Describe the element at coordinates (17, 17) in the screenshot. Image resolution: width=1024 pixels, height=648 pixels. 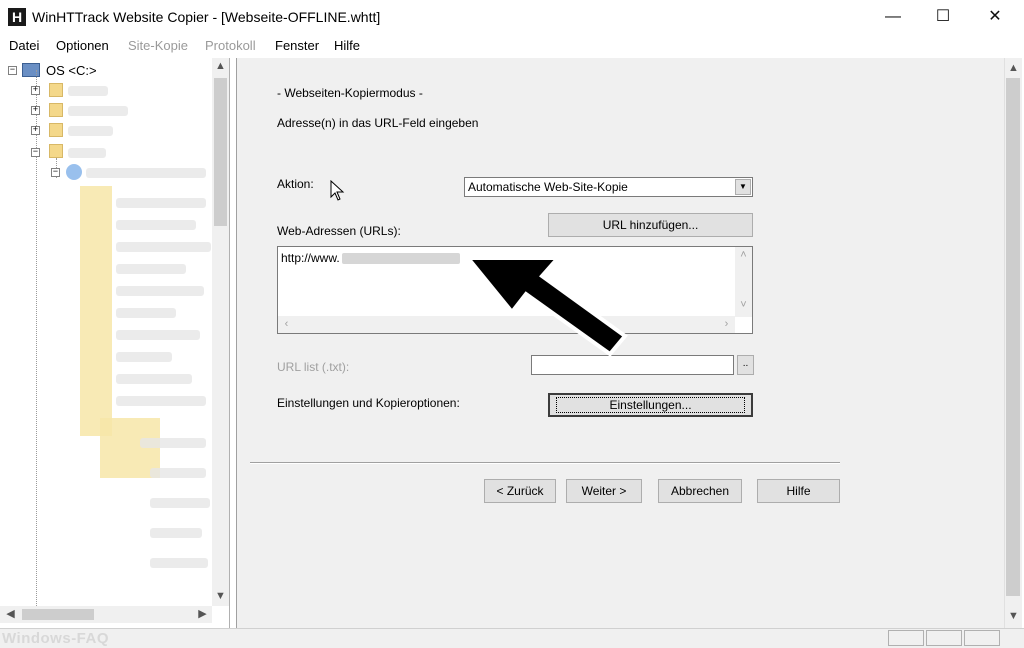
I see `app-icon: H` at that location.